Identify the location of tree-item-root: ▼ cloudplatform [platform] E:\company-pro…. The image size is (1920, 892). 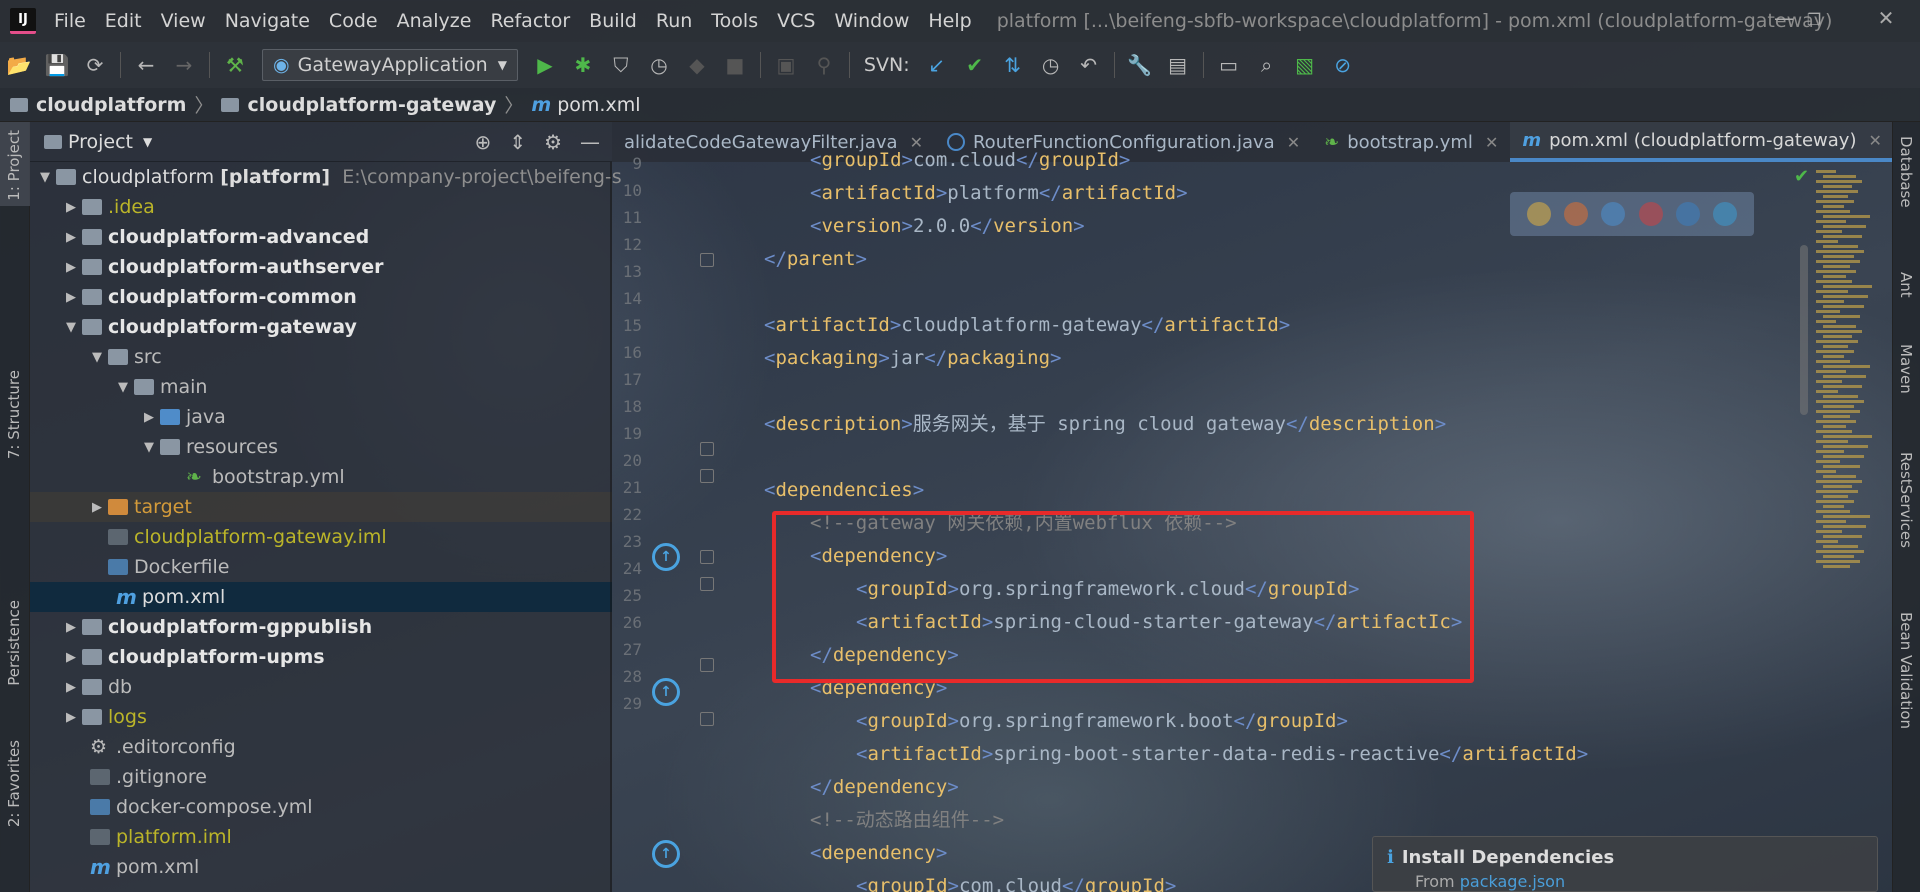
(326, 177).